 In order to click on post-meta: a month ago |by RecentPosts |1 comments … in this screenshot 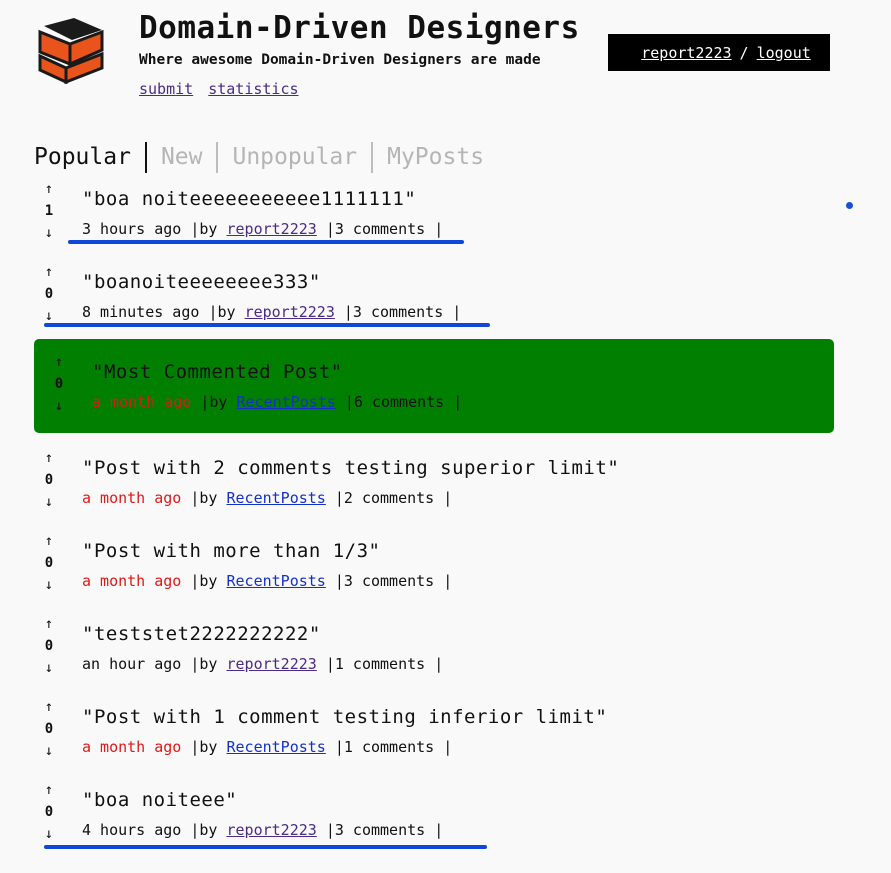, I will do `click(267, 747)`.